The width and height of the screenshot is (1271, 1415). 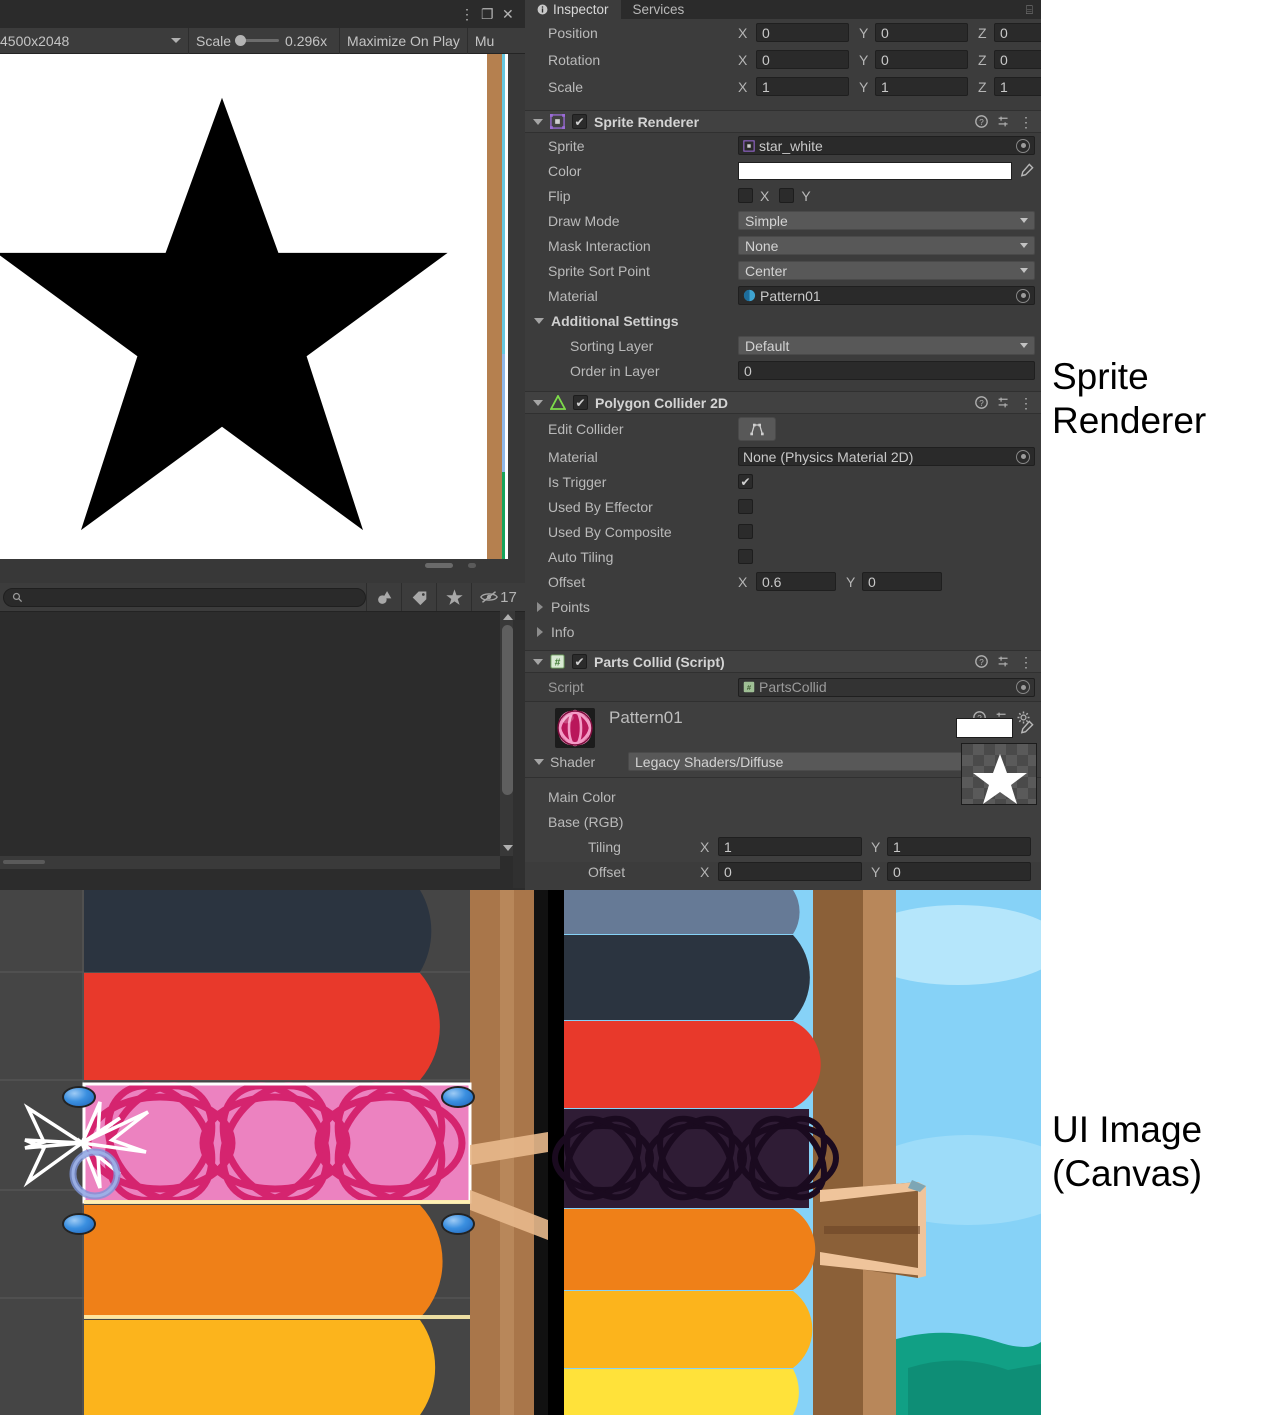 What do you see at coordinates (439, 565) in the screenshot?
I see `hscroll-thumb` at bounding box center [439, 565].